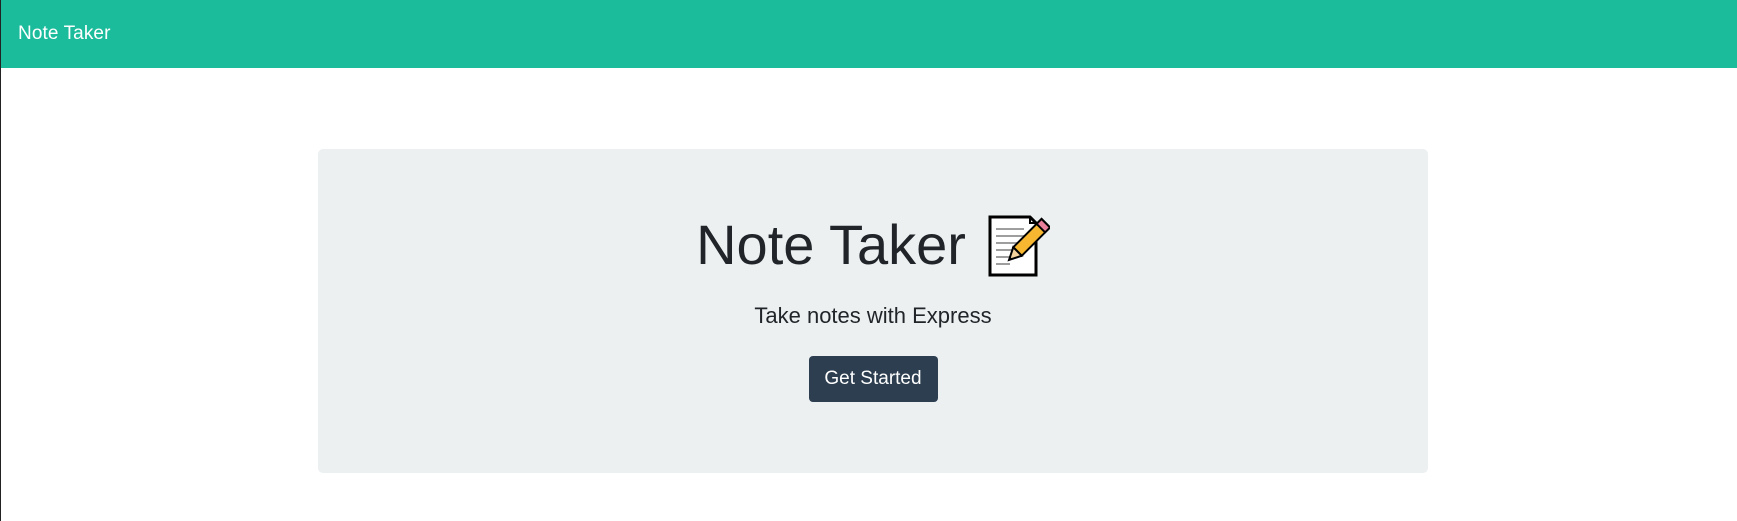 The height and width of the screenshot is (521, 1737). Describe the element at coordinates (1017, 245) in the screenshot. I see `memo-icon` at that location.